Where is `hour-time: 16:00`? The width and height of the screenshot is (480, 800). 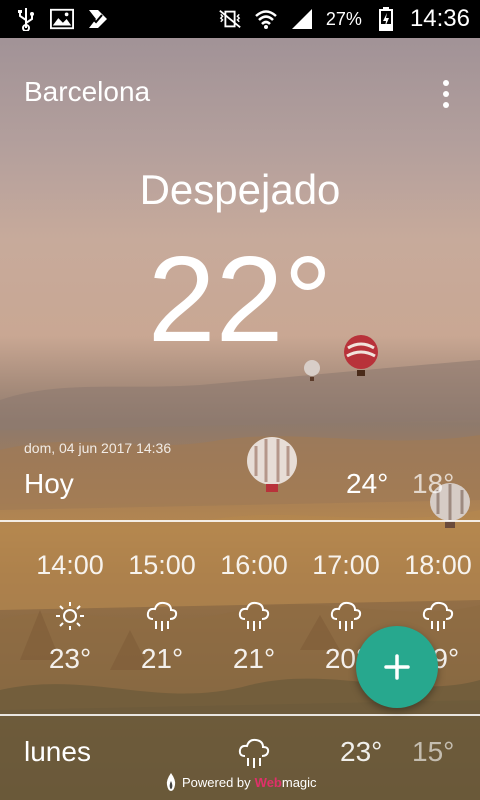
hour-time: 16:00 is located at coordinates (254, 565).